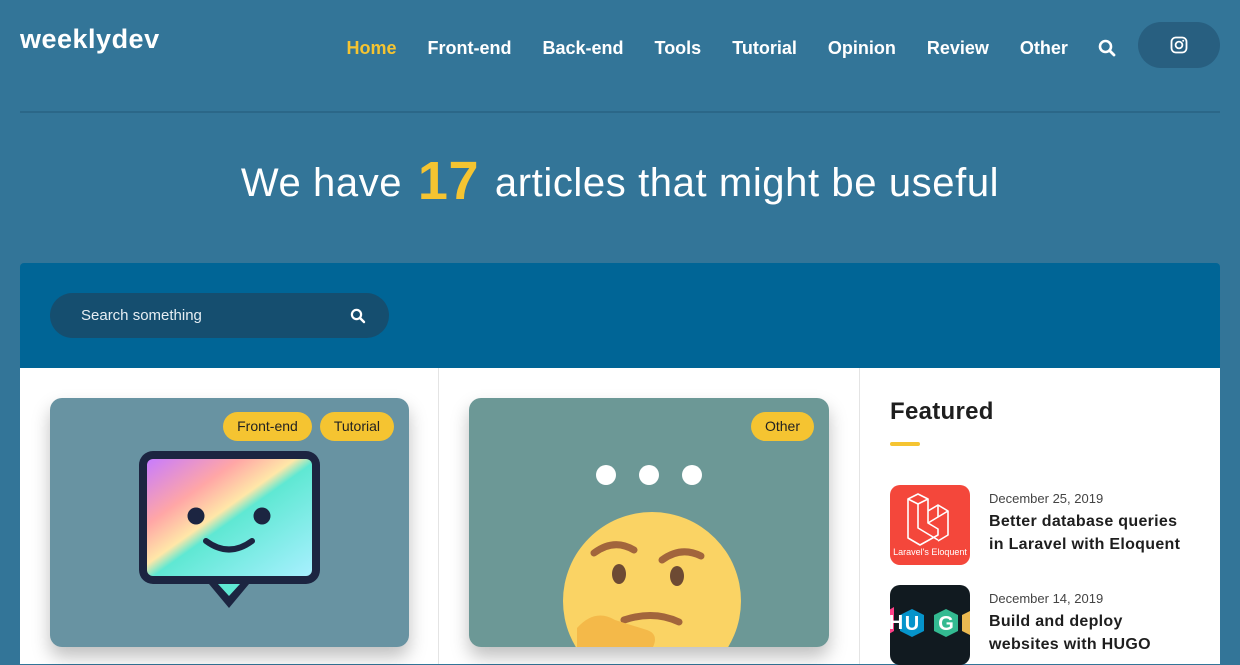  What do you see at coordinates (583, 48) in the screenshot?
I see `nav-back-end: Back-end` at bounding box center [583, 48].